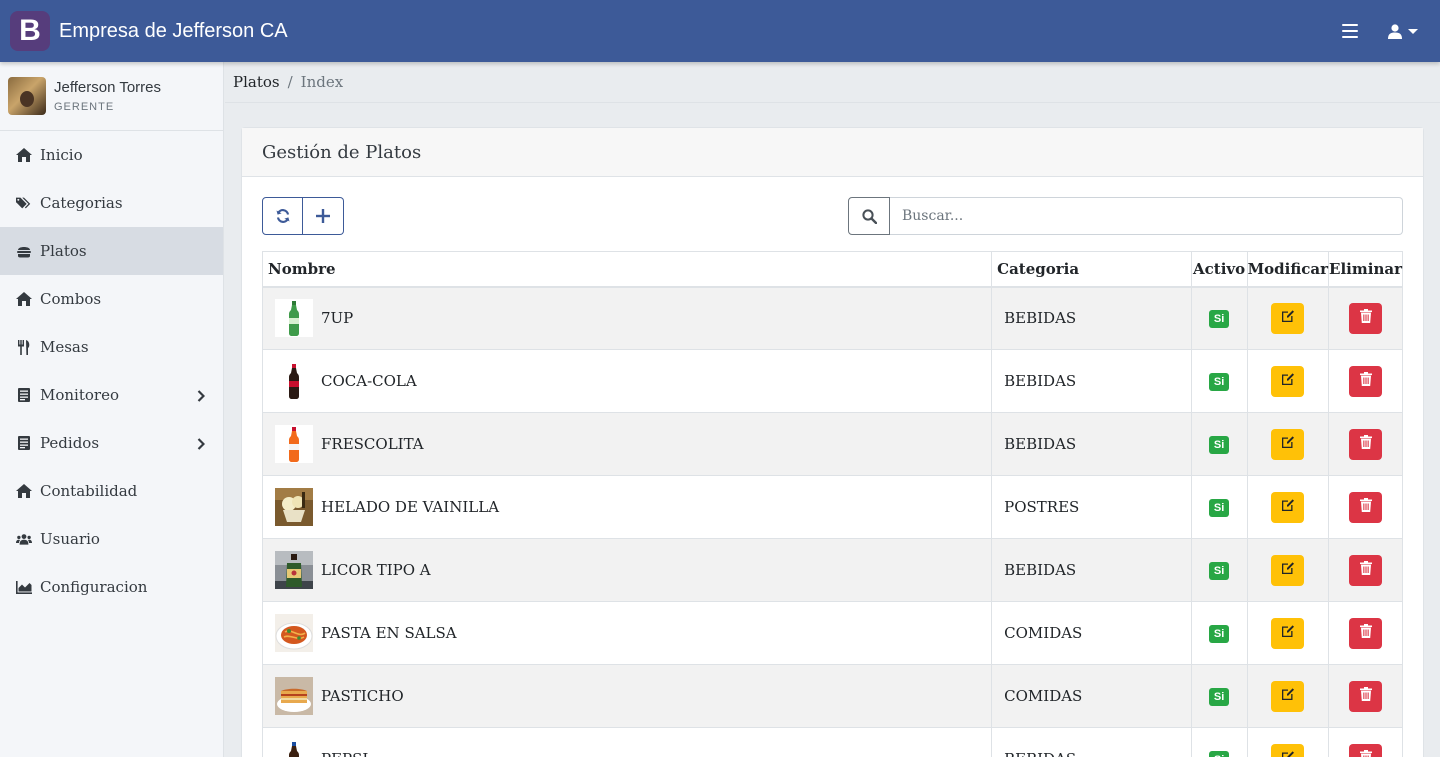 This screenshot has width=1440, height=757. What do you see at coordinates (24, 395) in the screenshot?
I see `list-icon` at bounding box center [24, 395].